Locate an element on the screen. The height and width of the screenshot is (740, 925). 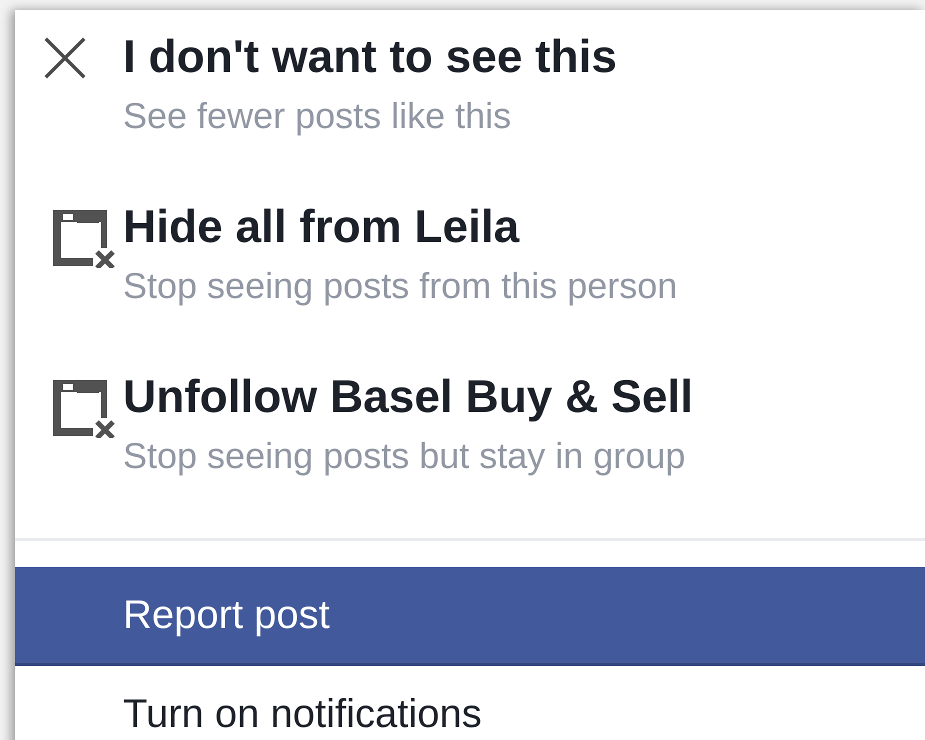
menu-item-description: See fewer posts like this is located at coordinates (317, 116).